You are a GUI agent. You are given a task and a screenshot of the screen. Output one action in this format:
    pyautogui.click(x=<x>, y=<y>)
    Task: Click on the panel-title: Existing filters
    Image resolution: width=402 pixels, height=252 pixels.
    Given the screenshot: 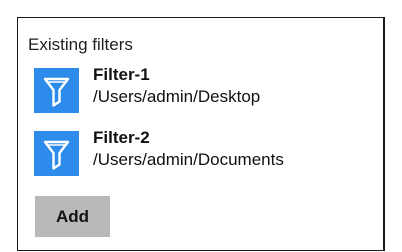 What is the action you would take?
    pyautogui.click(x=80, y=44)
    